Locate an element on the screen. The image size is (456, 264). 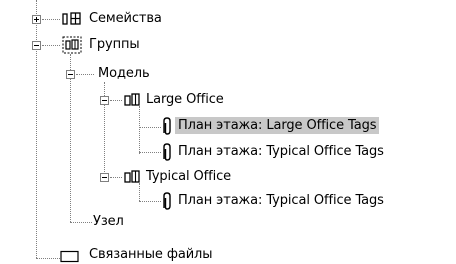
families-icon is located at coordinates (71, 18).